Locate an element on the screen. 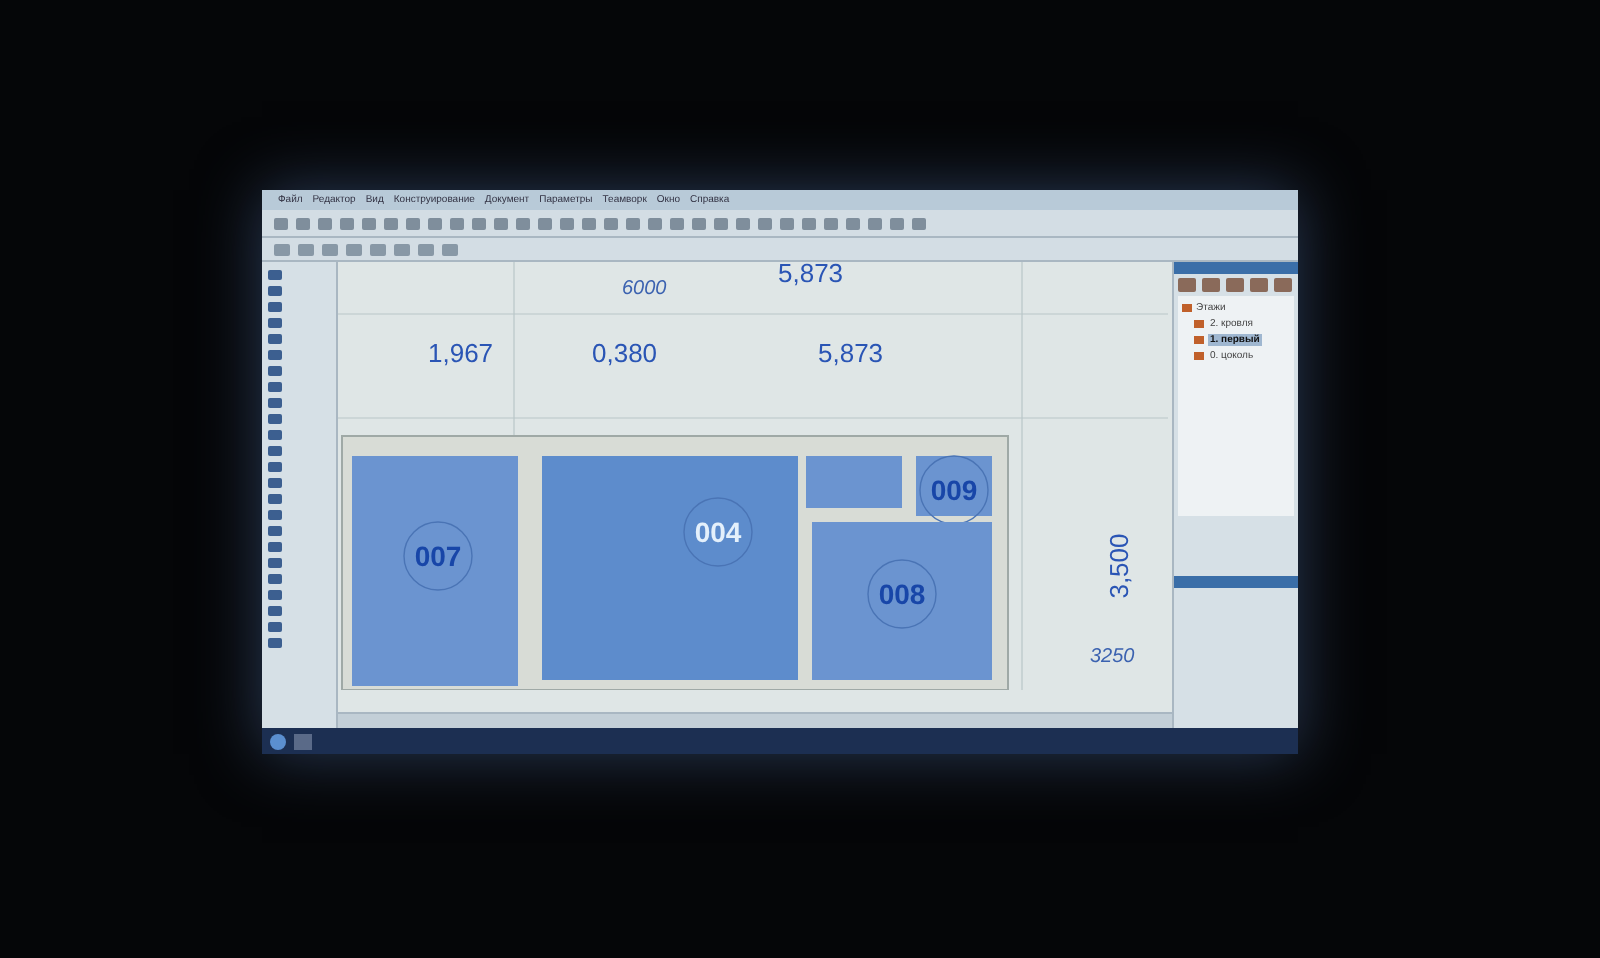 This screenshot has width=1600, height=958. room-number: 008 is located at coordinates (902, 594).